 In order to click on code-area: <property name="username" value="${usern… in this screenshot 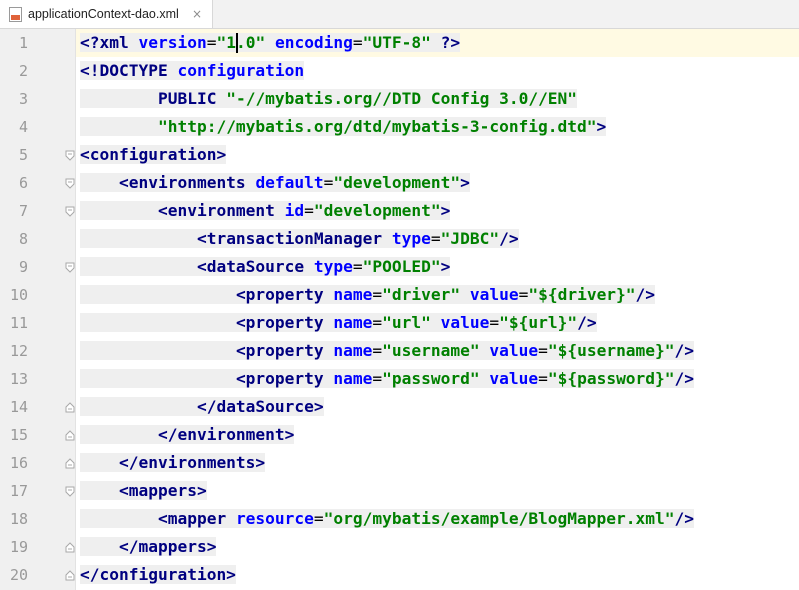, I will do `click(437, 351)`.